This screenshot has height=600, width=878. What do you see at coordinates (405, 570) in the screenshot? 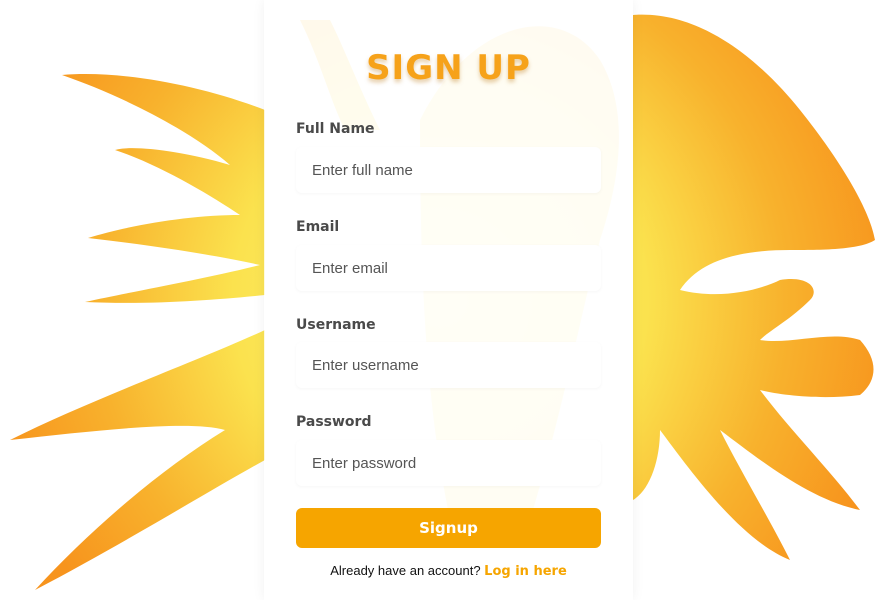
I see `login-prompt-text: Already have an account?` at bounding box center [405, 570].